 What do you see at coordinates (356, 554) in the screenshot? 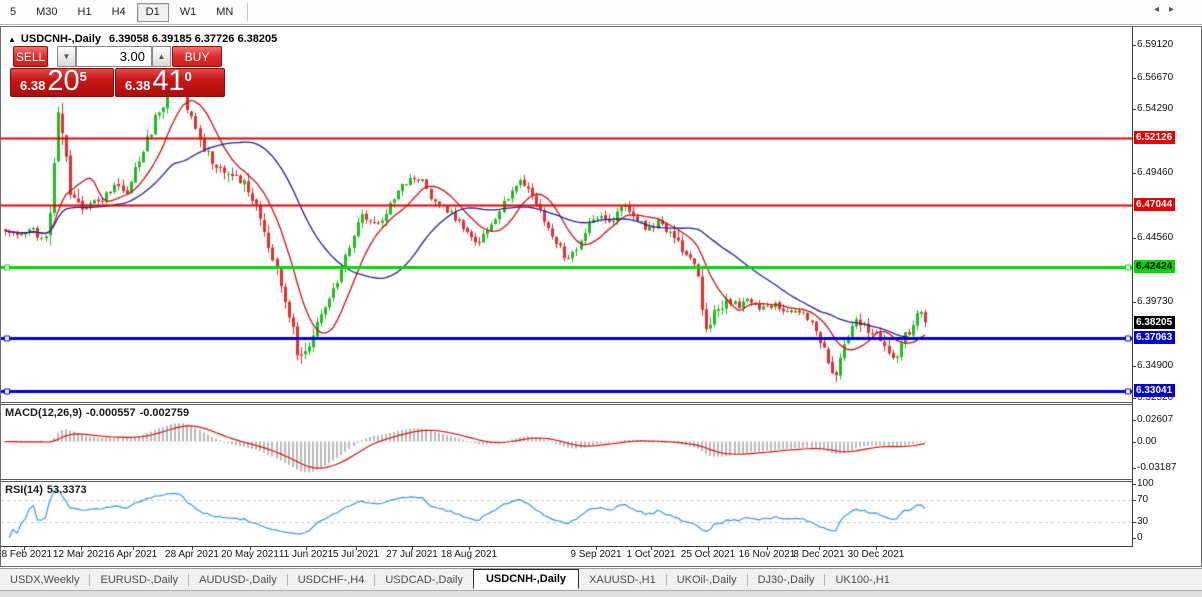
I see `time-axis-date-label: 5 Jul 2021` at bounding box center [356, 554].